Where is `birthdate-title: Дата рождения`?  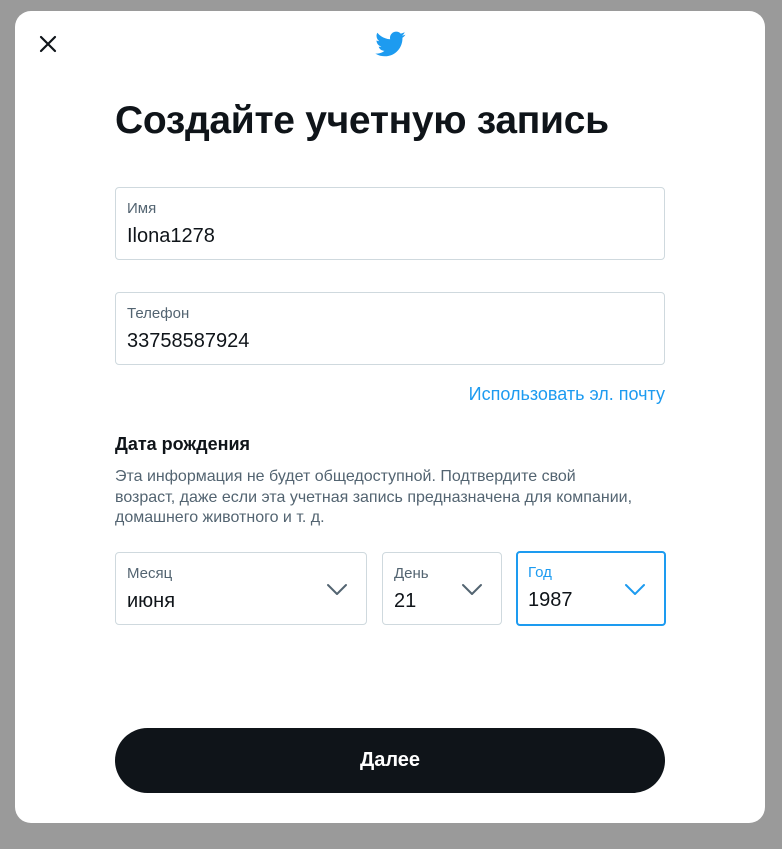
birthdate-title: Дата рождения is located at coordinates (183, 444).